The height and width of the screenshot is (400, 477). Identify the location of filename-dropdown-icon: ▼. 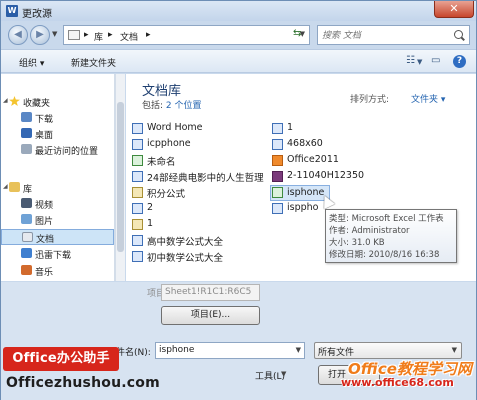
(298, 350).